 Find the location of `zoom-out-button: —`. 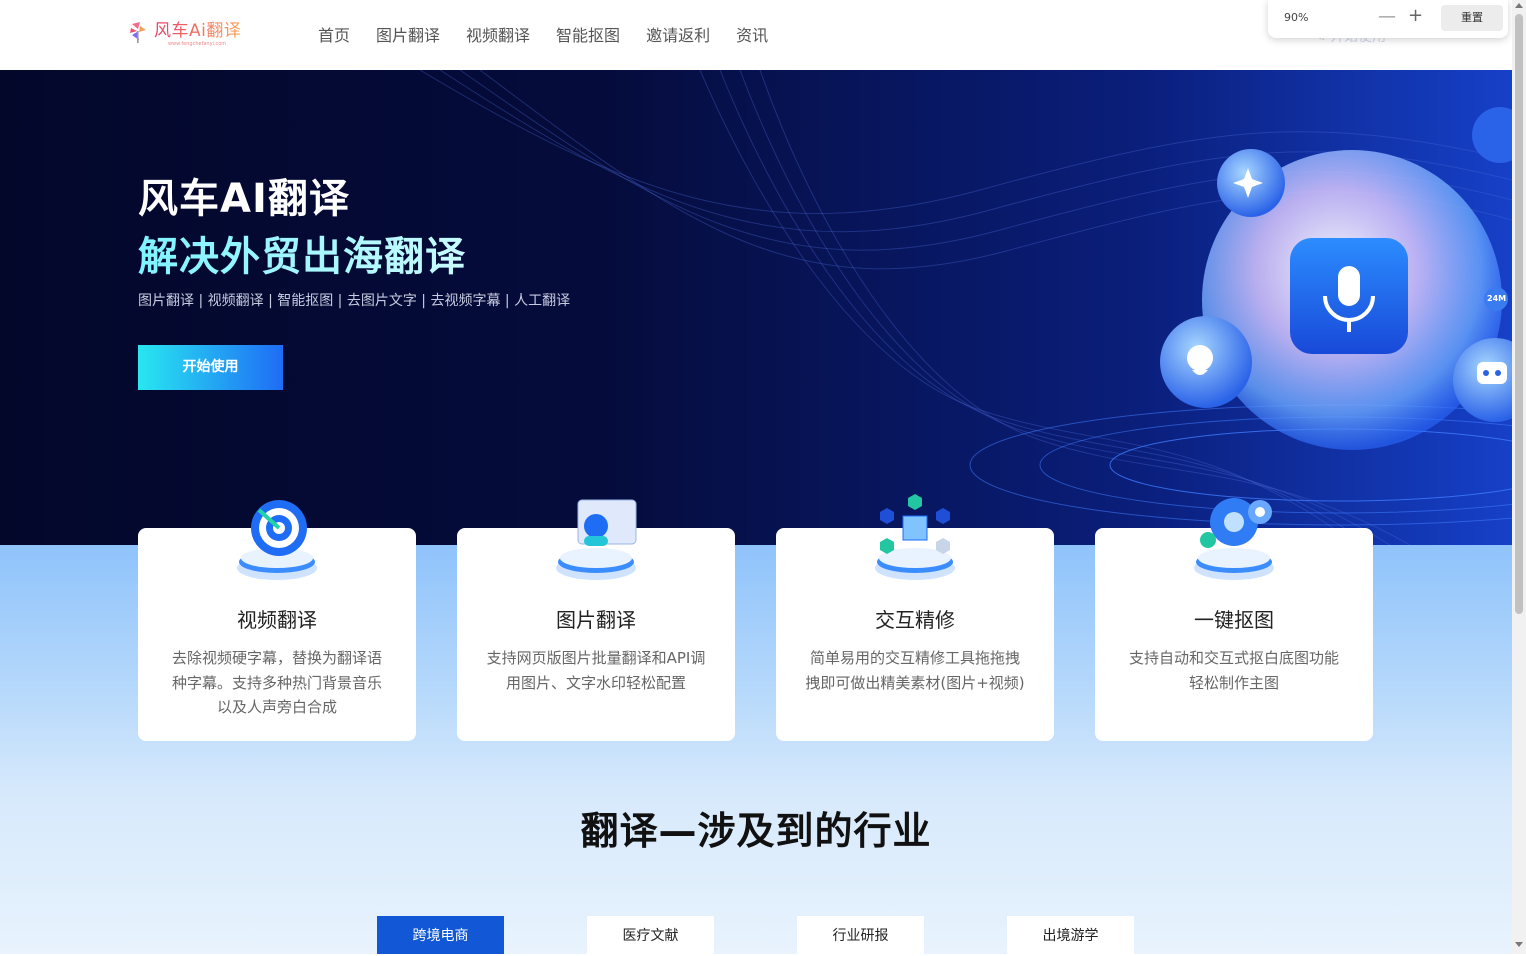

zoom-out-button: — is located at coordinates (1387, 16).